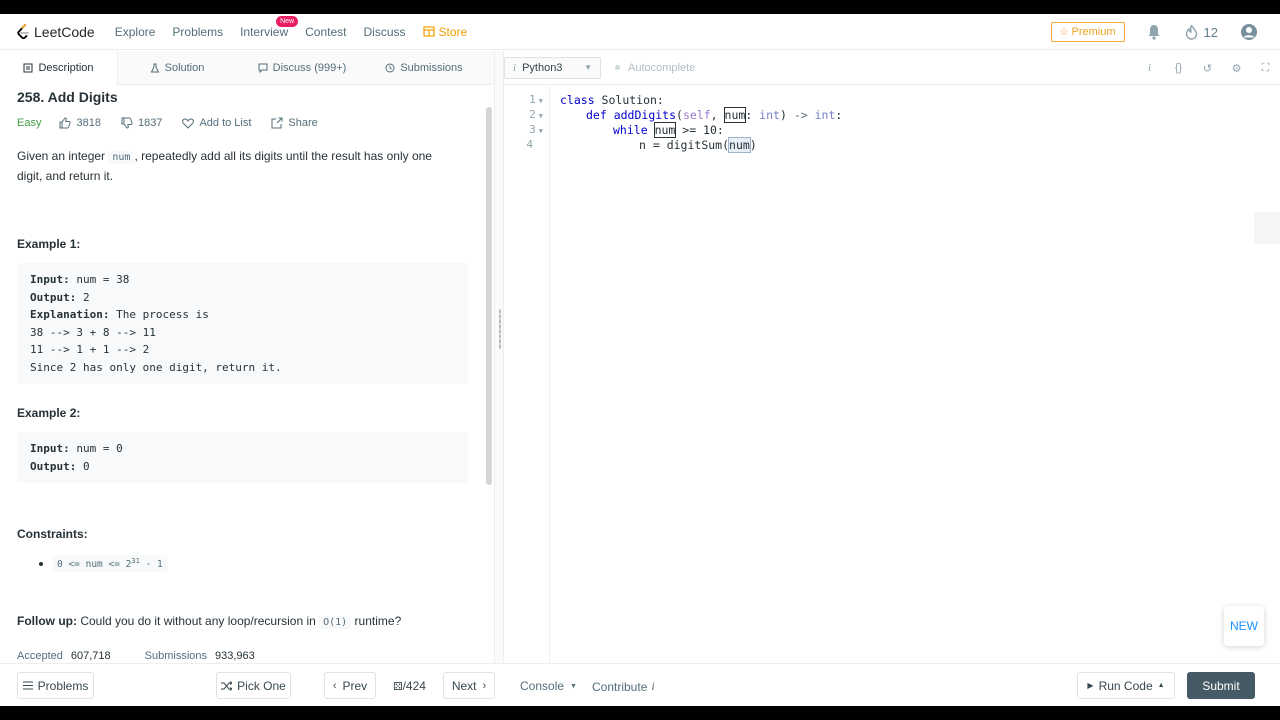 This screenshot has height=720, width=1280. I want to click on example-2-block: Input: num = 0 Output: 0, so click(242, 457).